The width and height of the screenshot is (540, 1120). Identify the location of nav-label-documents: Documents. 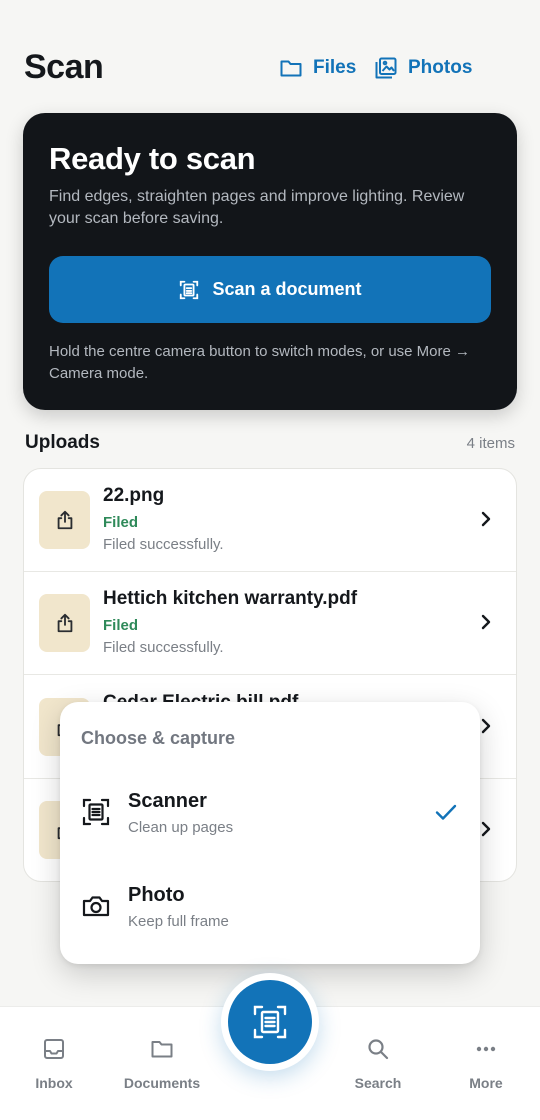
(162, 1083).